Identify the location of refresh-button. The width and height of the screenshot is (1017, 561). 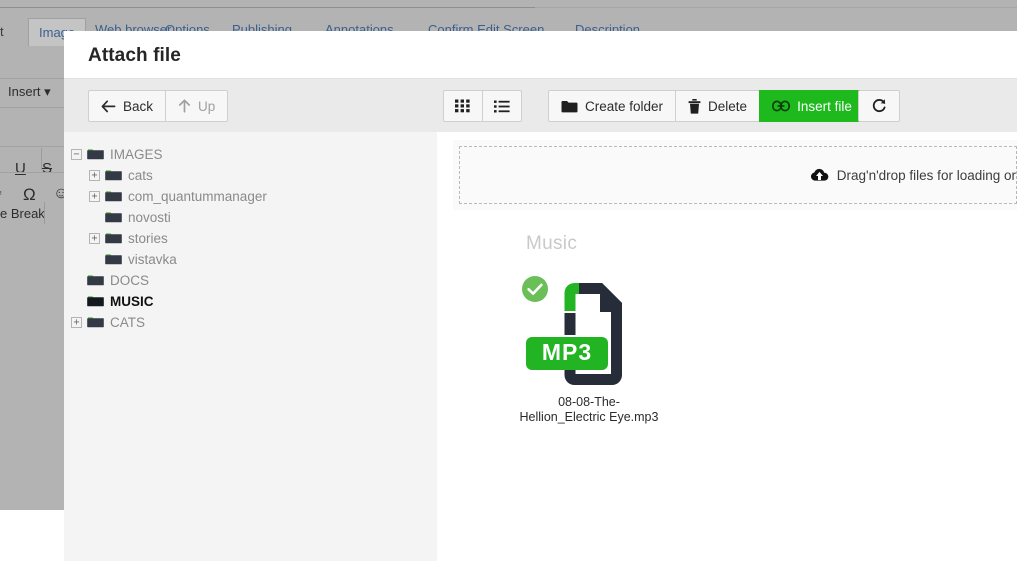
(879, 106).